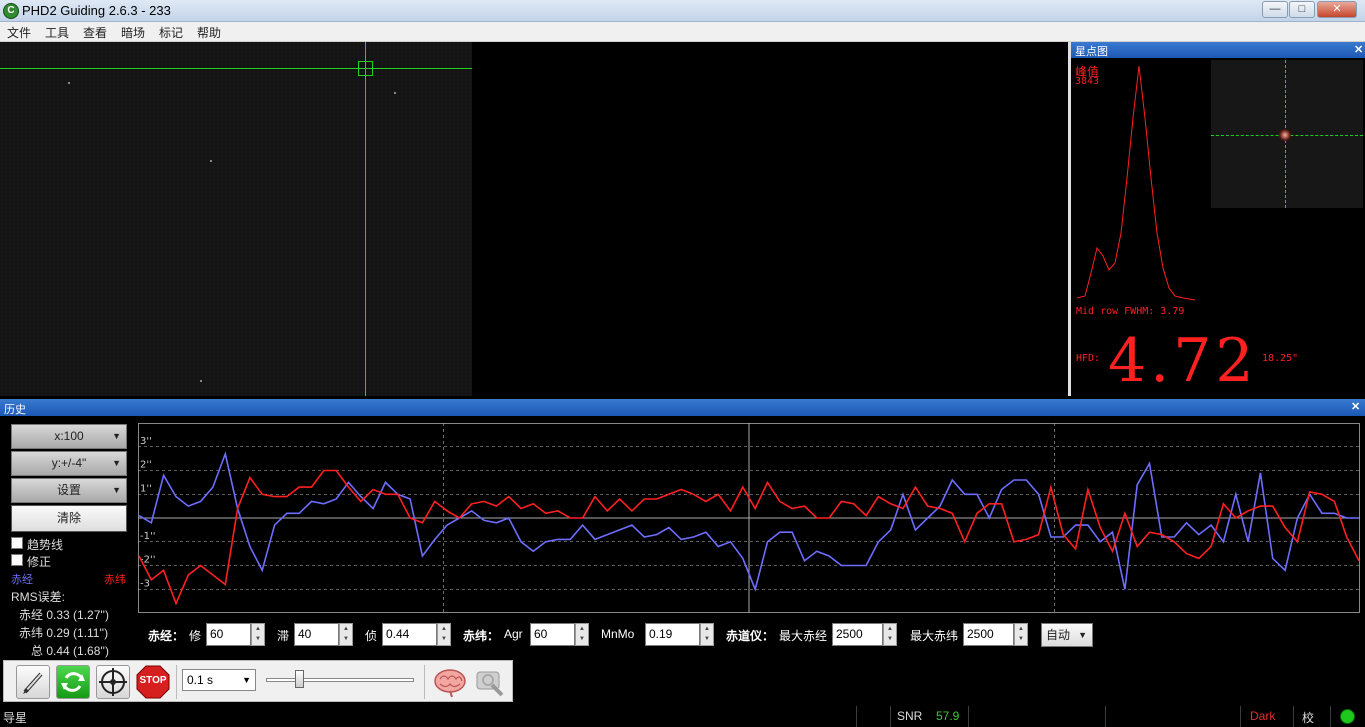 This screenshot has height=727, width=1365. What do you see at coordinates (682, 716) in the screenshot?
I see `status-bar` at bounding box center [682, 716].